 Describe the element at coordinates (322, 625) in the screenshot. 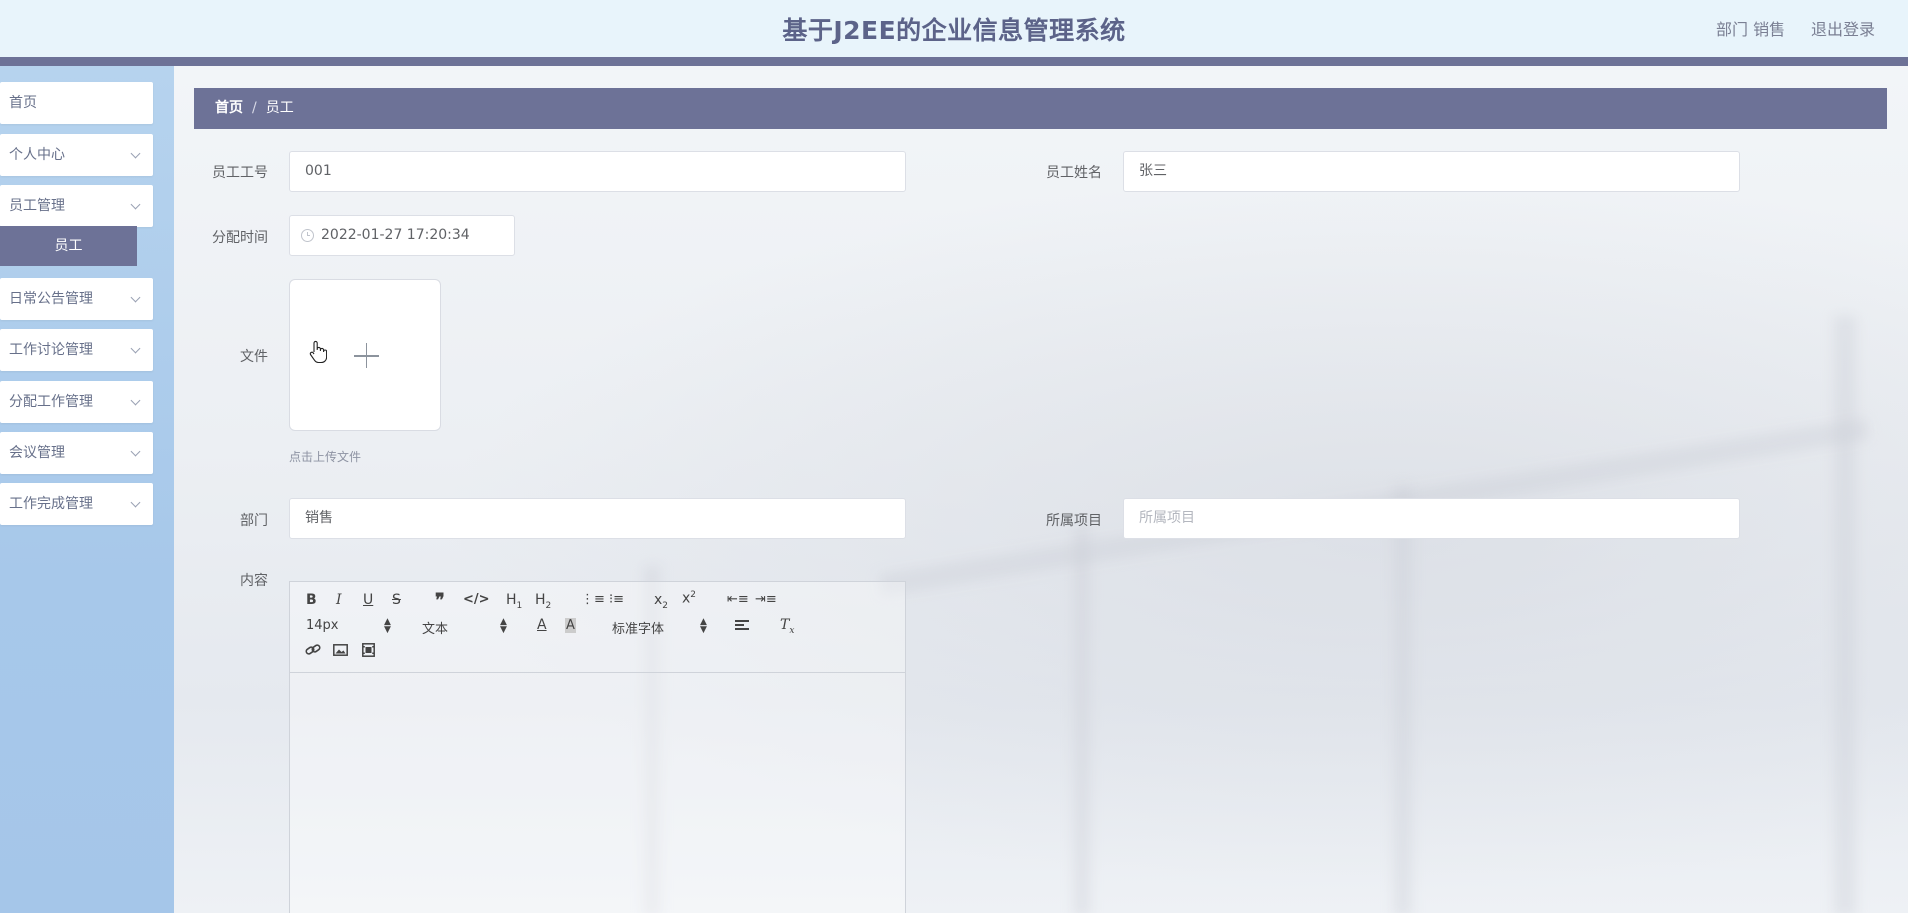

I see `font-size-value: 14px` at that location.